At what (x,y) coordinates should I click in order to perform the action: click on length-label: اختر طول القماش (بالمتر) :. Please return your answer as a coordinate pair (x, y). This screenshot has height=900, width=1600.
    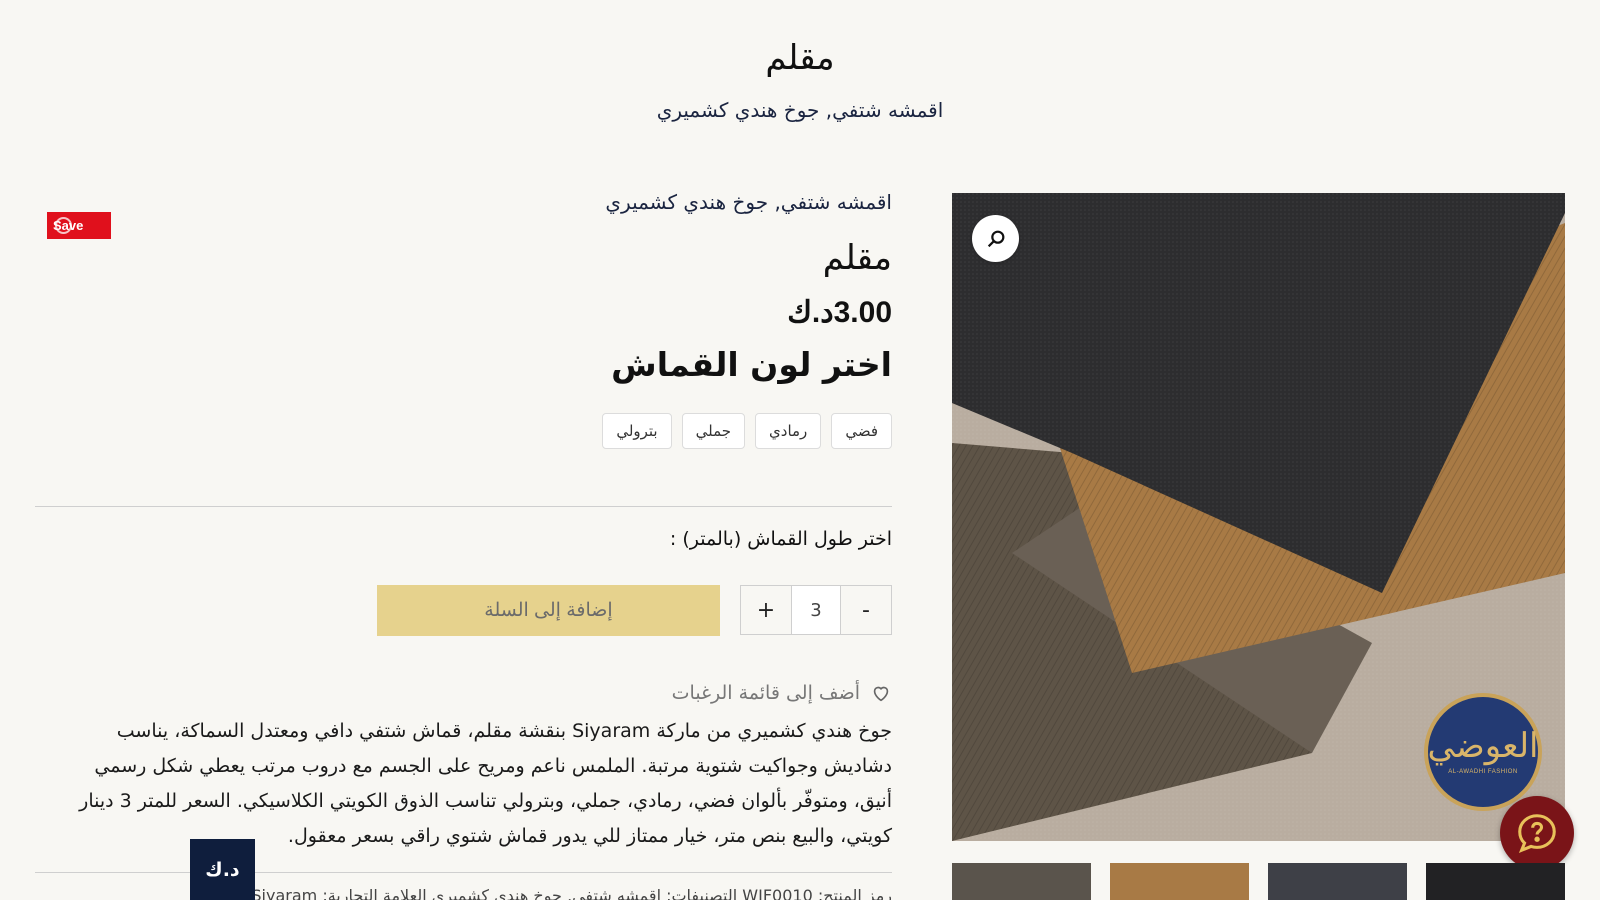
    Looking at the image, I should click on (780, 539).